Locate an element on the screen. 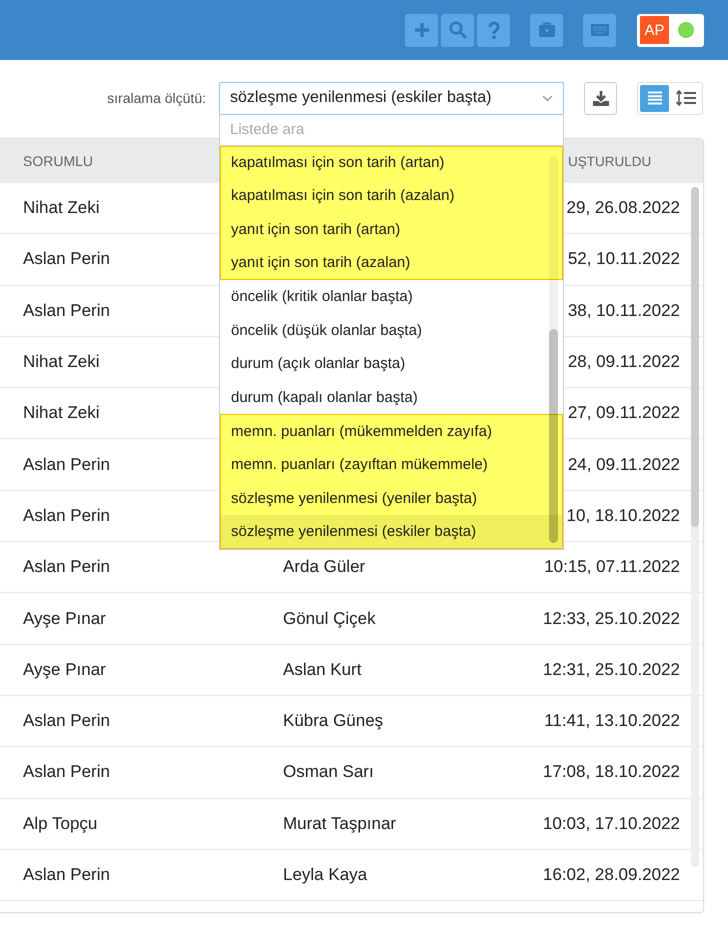 The image size is (728, 939). briefcase-icon is located at coordinates (546, 30).